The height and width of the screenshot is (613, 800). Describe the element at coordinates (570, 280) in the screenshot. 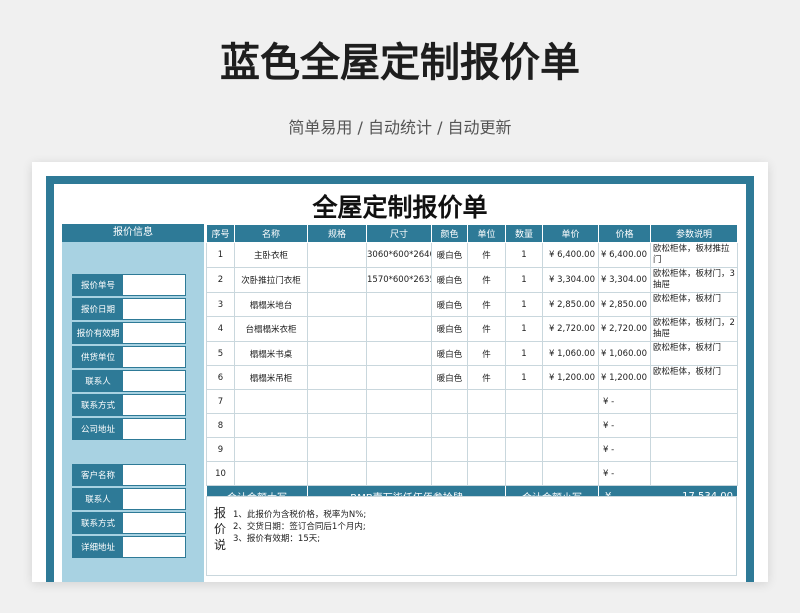

I see `cell-price: ¥ 3,304.00` at that location.